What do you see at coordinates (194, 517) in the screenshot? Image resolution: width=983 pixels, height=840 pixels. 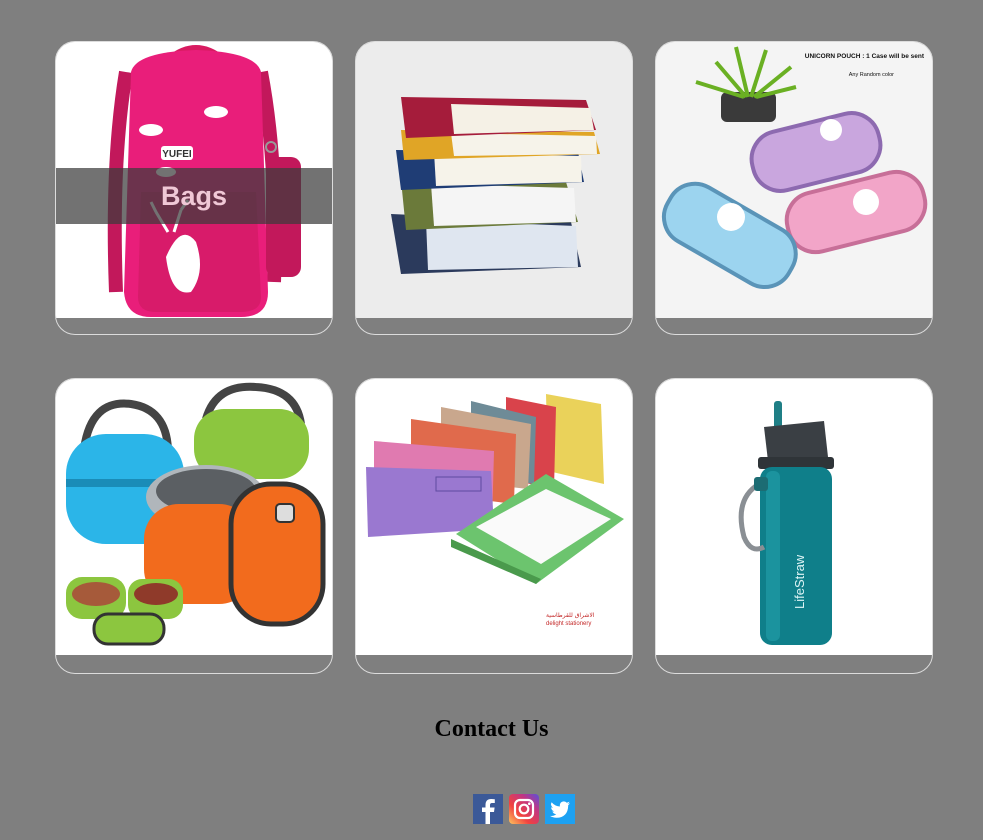 I see `lunch-boxes-image` at bounding box center [194, 517].